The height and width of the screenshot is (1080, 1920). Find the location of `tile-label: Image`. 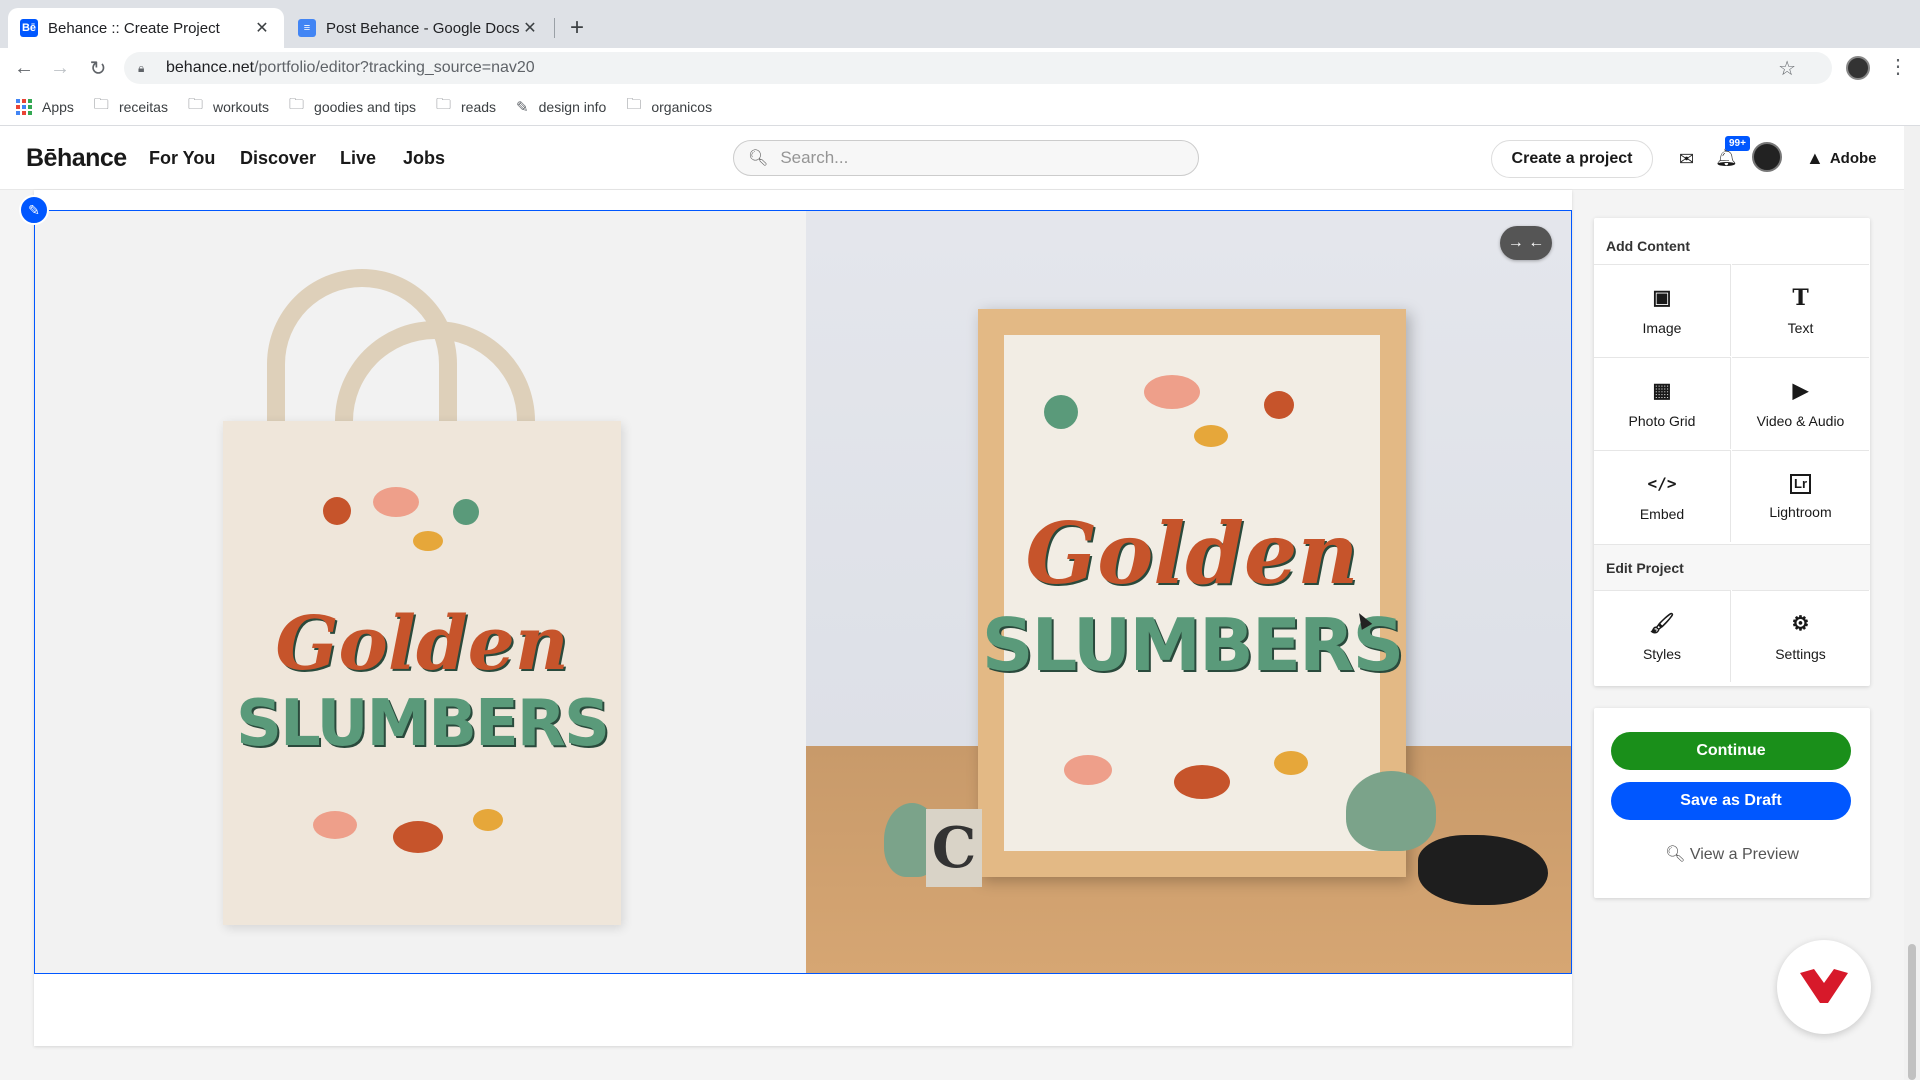

tile-label: Image is located at coordinates (1662, 327).